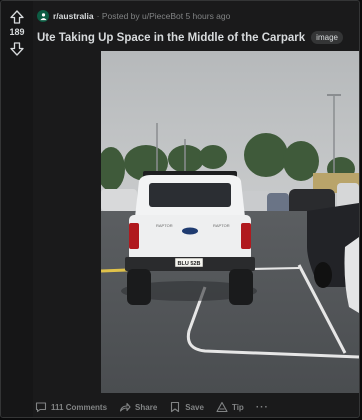 The height and width of the screenshot is (420, 362). I want to click on comments-label: 111 Comments, so click(79, 407).